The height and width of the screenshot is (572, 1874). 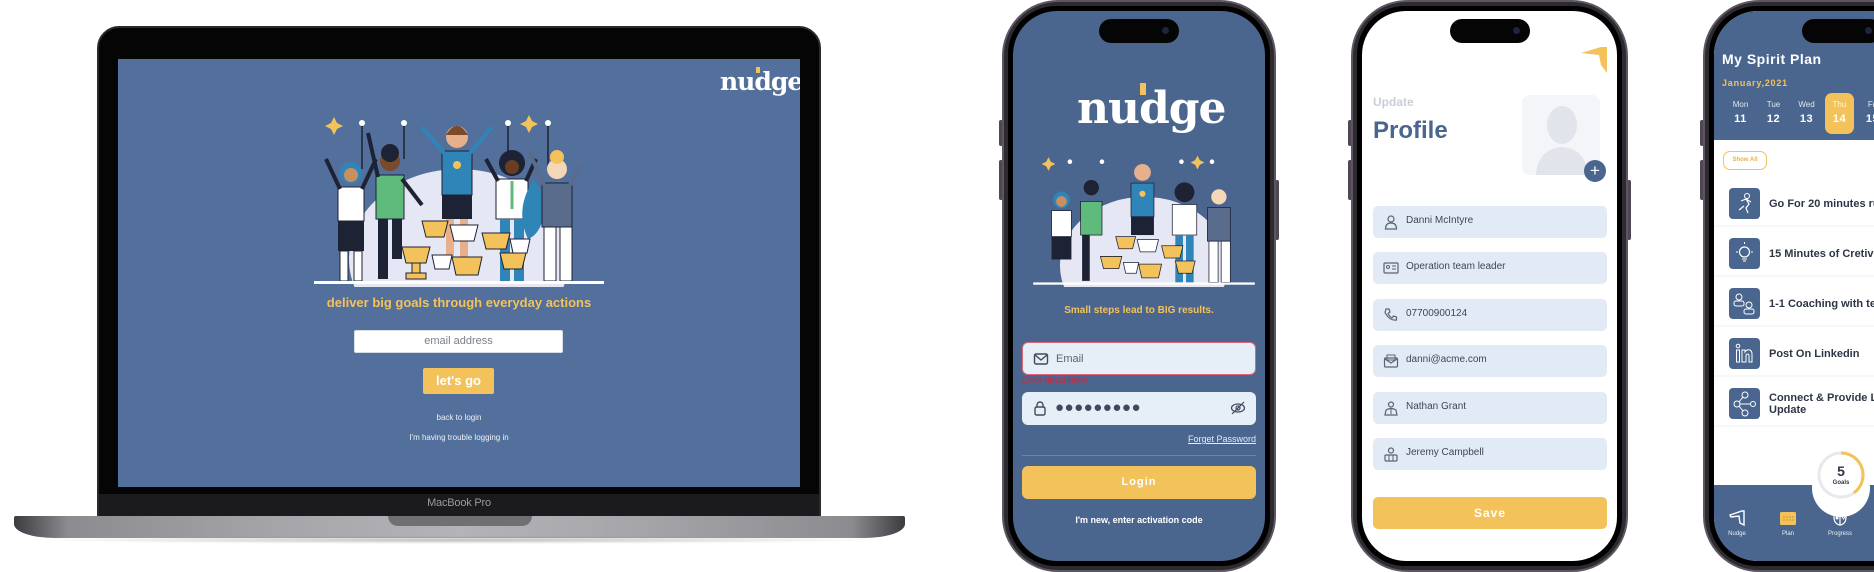 What do you see at coordinates (1436, 406) in the screenshot?
I see `field-value: Nathan Grant` at bounding box center [1436, 406].